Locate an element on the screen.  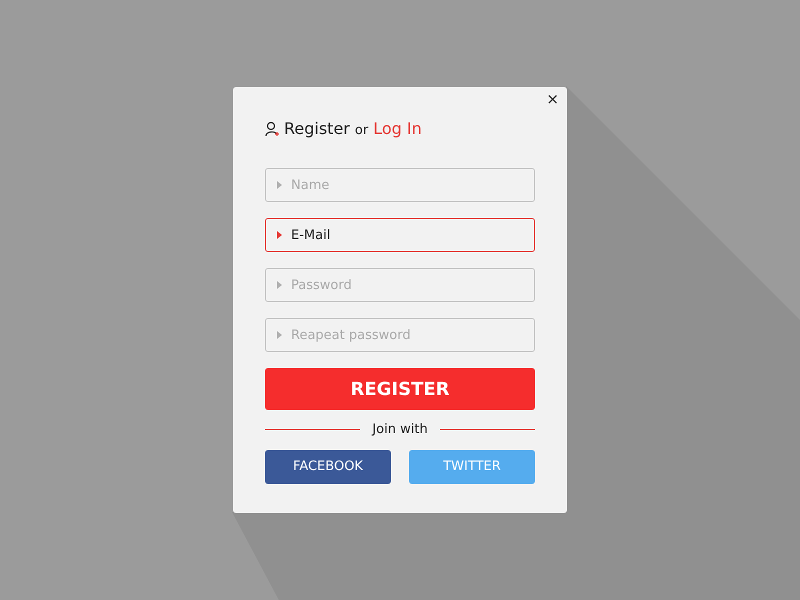
social-login-button: TWITTER is located at coordinates (472, 467).